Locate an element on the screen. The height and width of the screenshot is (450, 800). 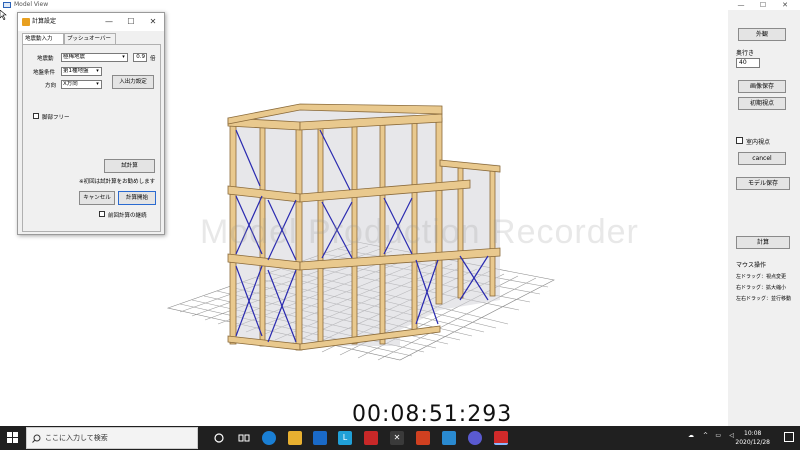
maximize-icon: ☐ is located at coordinates (763, 5).